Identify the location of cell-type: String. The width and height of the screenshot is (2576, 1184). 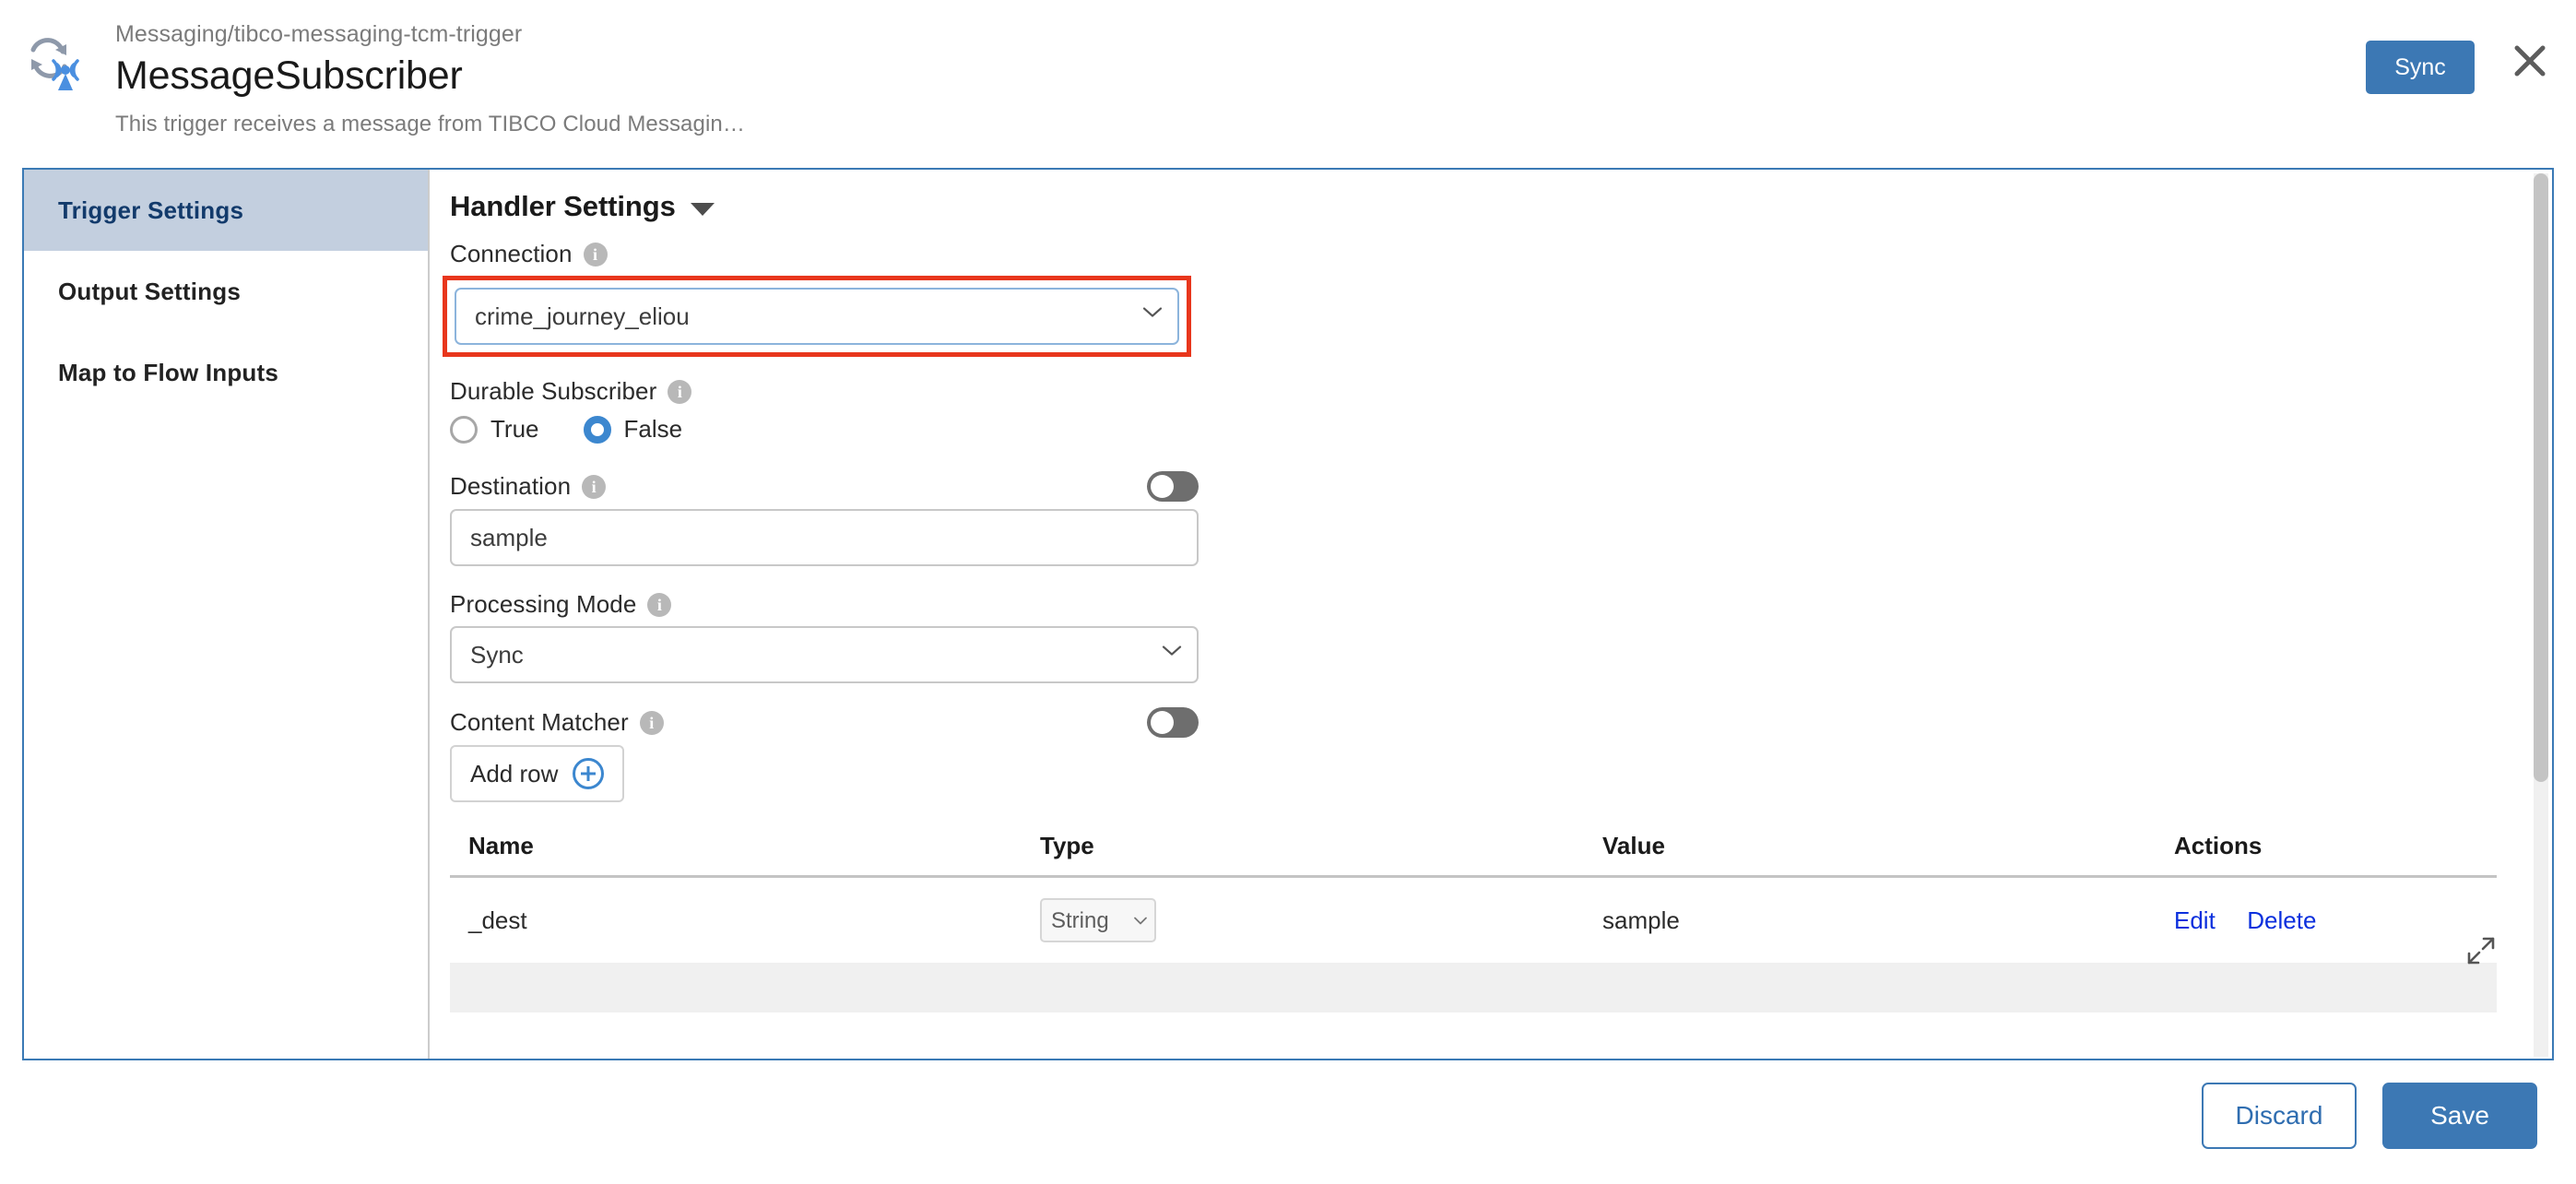
(1321, 920).